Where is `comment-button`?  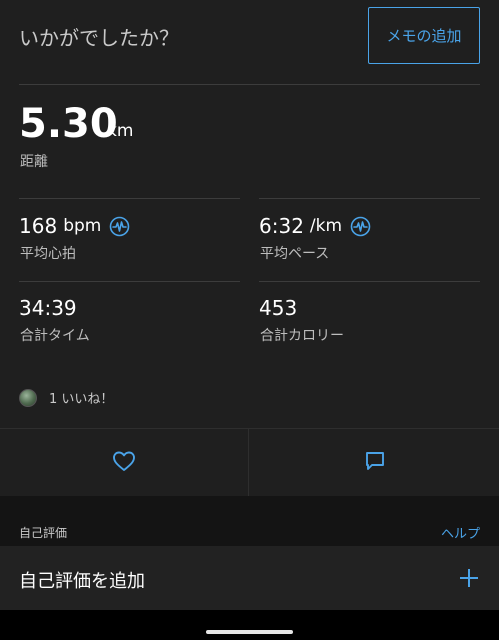
comment-button is located at coordinates (374, 463).